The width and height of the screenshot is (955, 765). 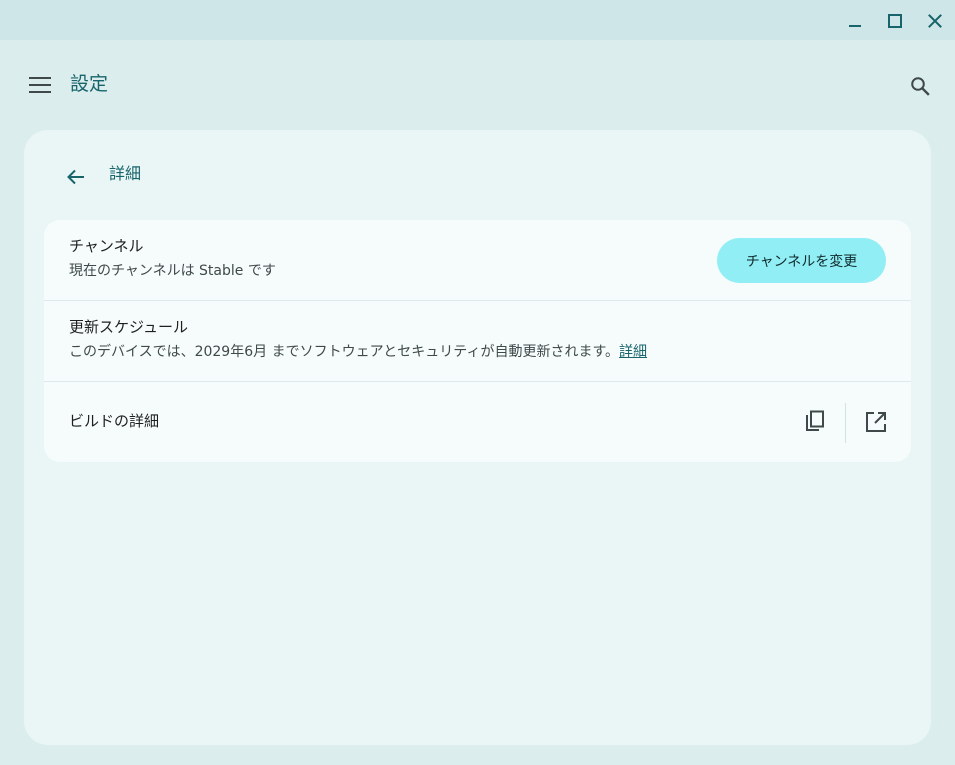 What do you see at coordinates (855, 26) in the screenshot?
I see `minimize-icon` at bounding box center [855, 26].